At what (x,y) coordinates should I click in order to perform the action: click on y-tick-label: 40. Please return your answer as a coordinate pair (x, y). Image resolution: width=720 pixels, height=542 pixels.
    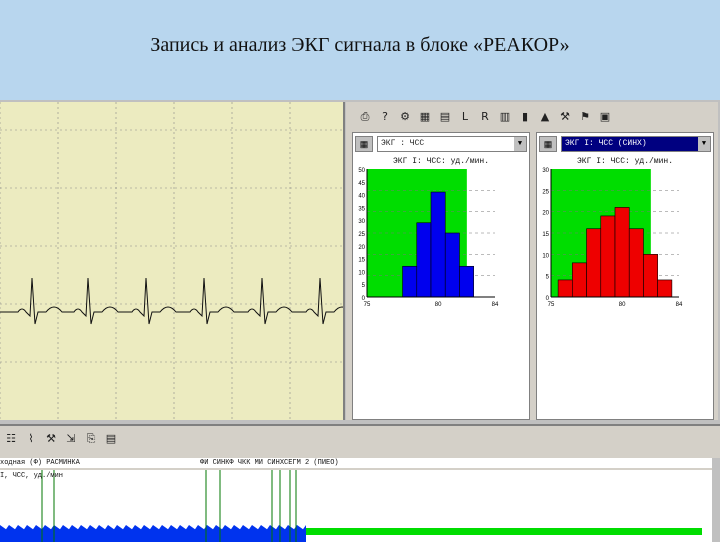
    Looking at the image, I should click on (361, 197).